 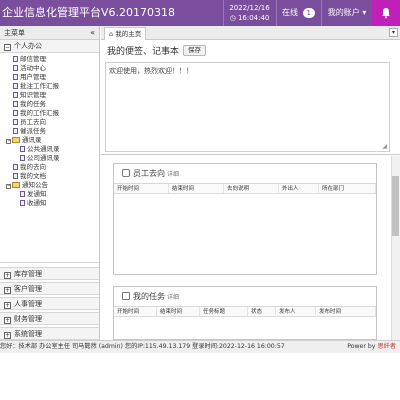 What do you see at coordinates (49, 86) in the screenshot?
I see `sidebar-item: 批注工作汇报` at bounding box center [49, 86].